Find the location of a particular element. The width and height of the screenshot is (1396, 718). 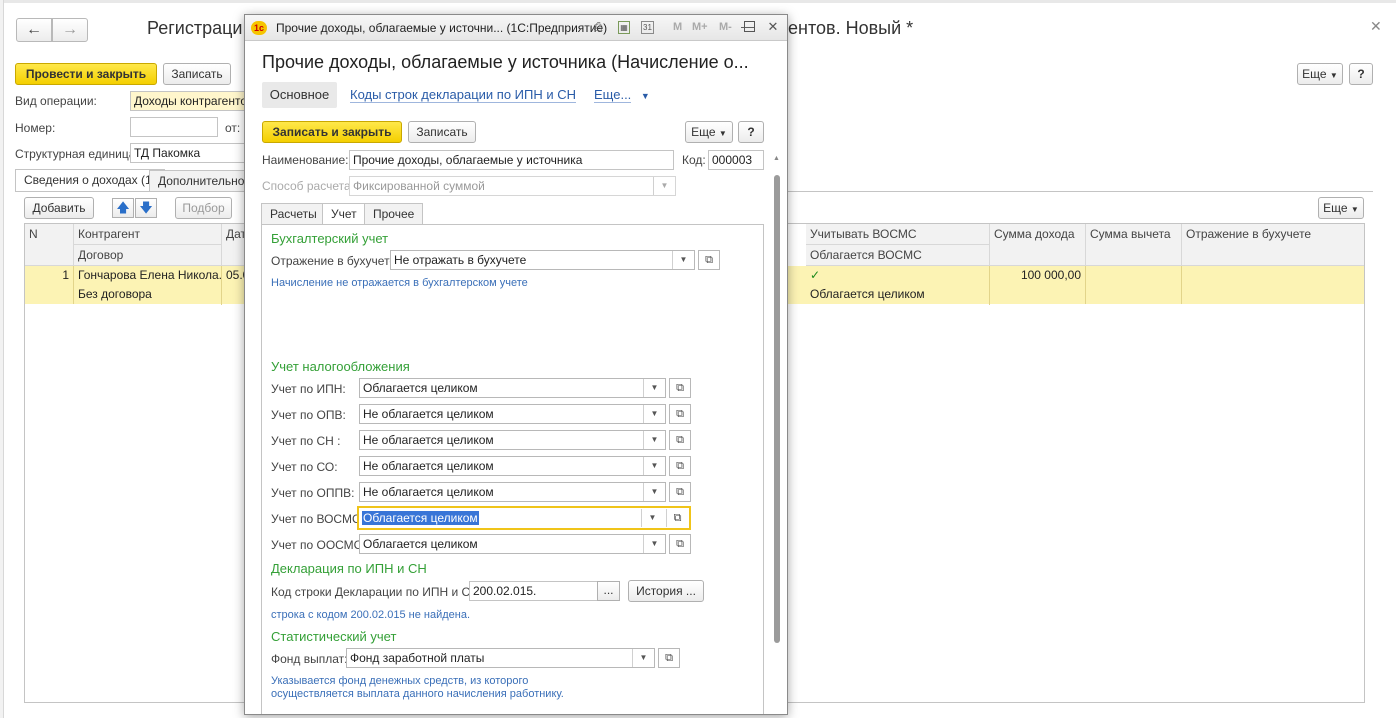

tab-accounting: Учет is located at coordinates (344, 214).